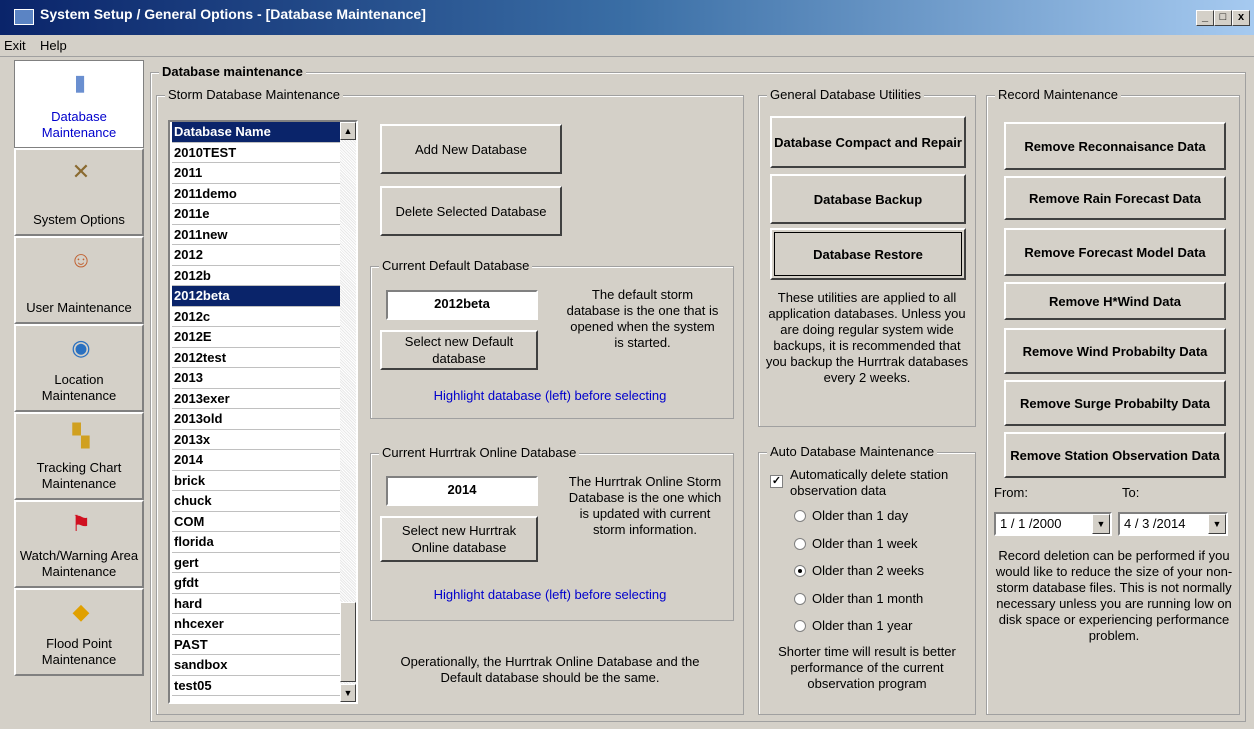  I want to click on to-label: To:, so click(1131, 492).